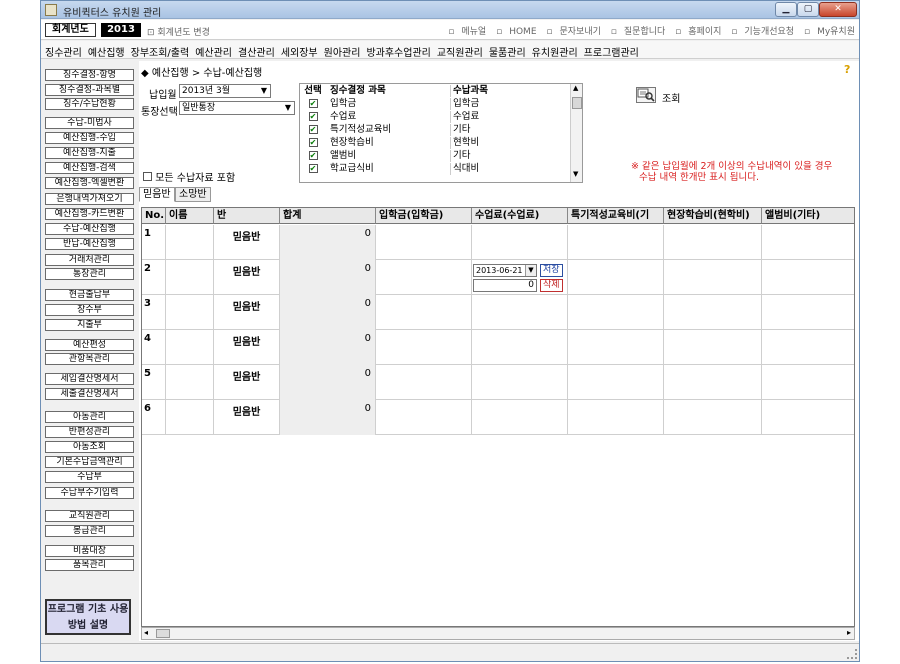  Describe the element at coordinates (89, 325) in the screenshot. I see `sidebar-item: 지출부` at that location.